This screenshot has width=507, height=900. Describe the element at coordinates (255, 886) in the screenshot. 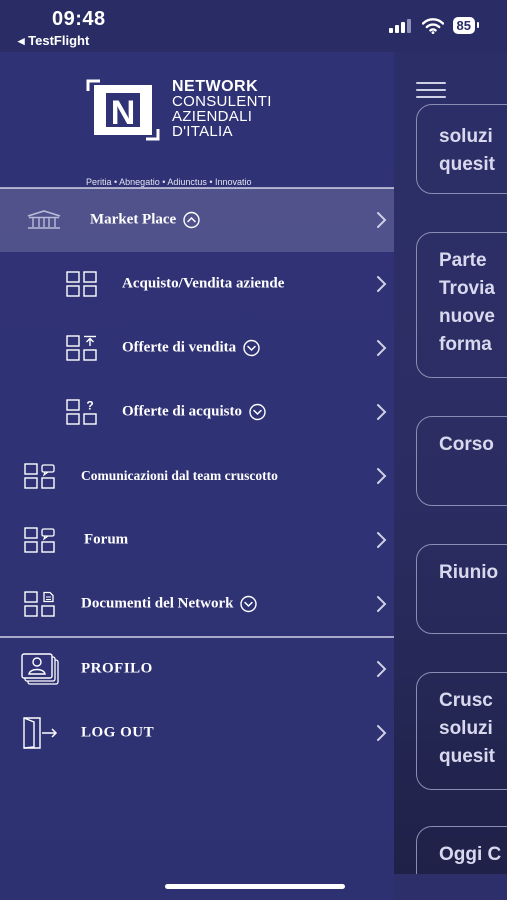

I see `home-indicator` at that location.